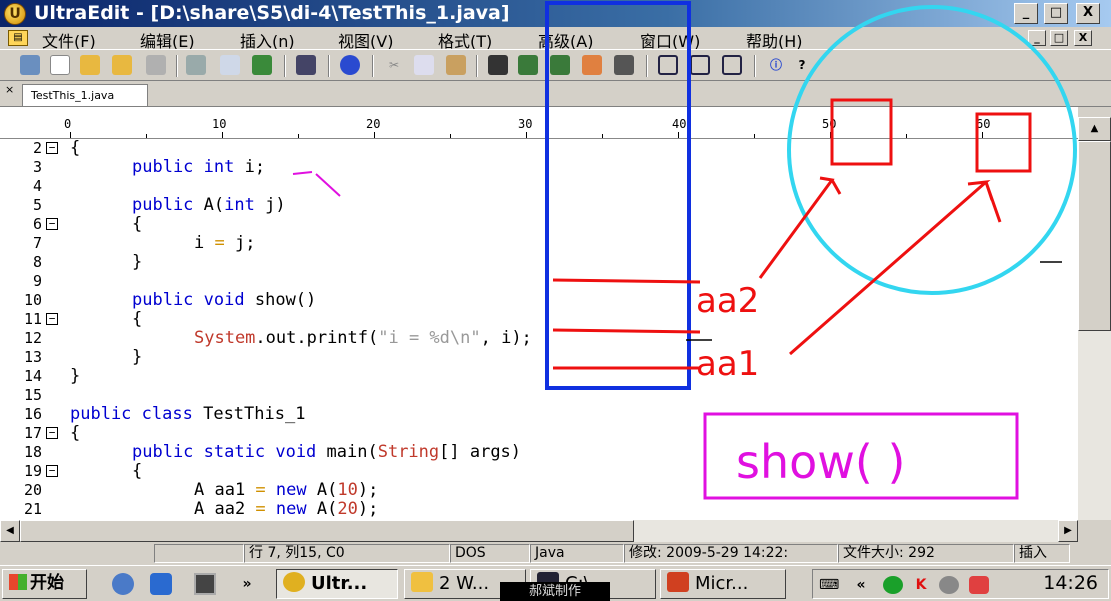 The image size is (1111, 601). Describe the element at coordinates (592, 65) in the screenshot. I see `replace-icon` at that location.